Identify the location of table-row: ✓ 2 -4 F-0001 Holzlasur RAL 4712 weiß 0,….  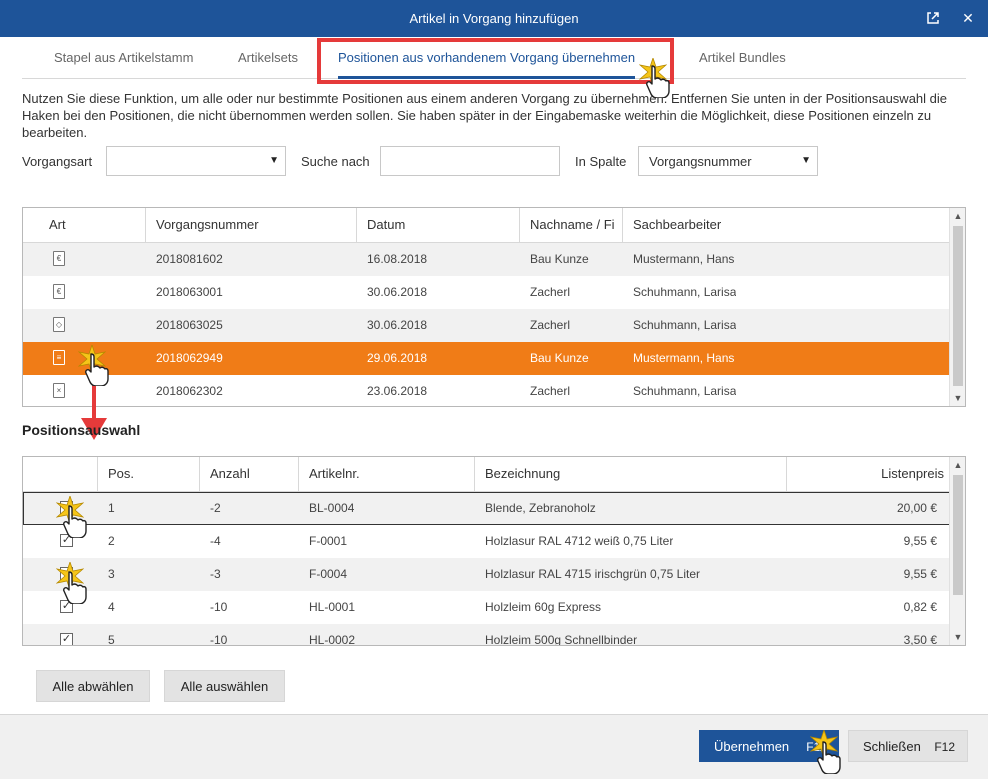
(486, 541).